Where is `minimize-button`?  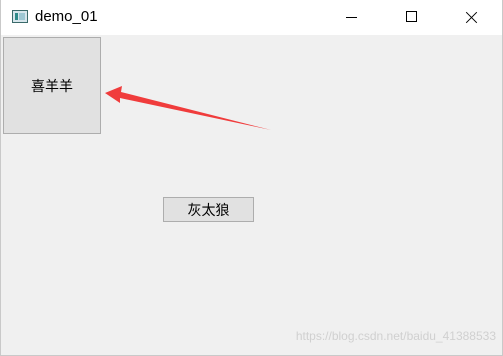
minimize-button is located at coordinates (351, 17).